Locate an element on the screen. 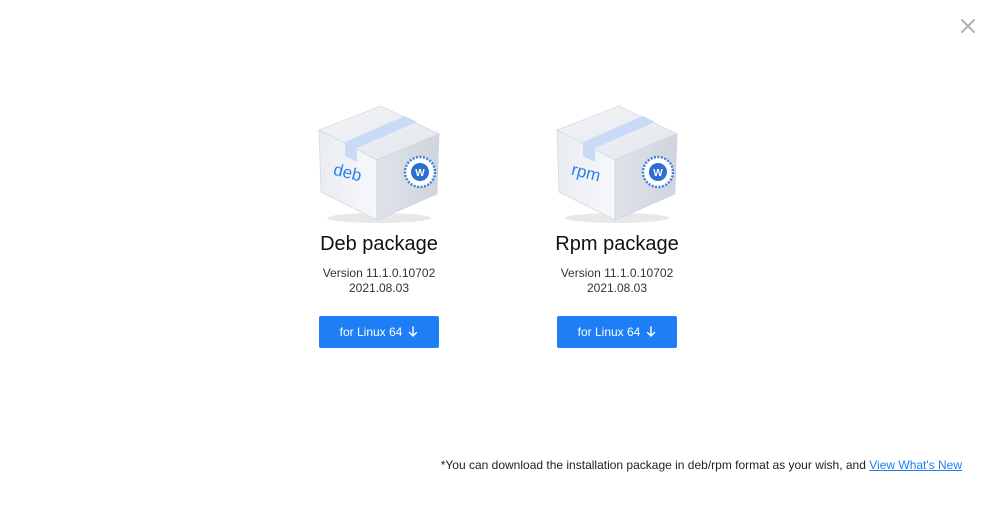 This screenshot has height=509, width=996. deb-box-icon: deb W is located at coordinates (379, 164).